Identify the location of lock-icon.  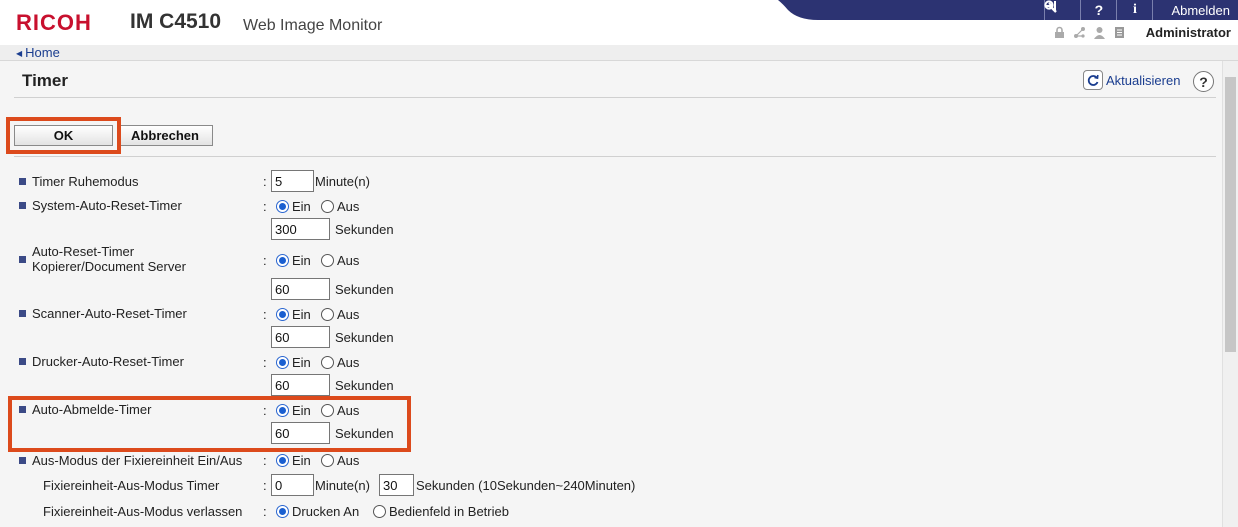
(1059, 32).